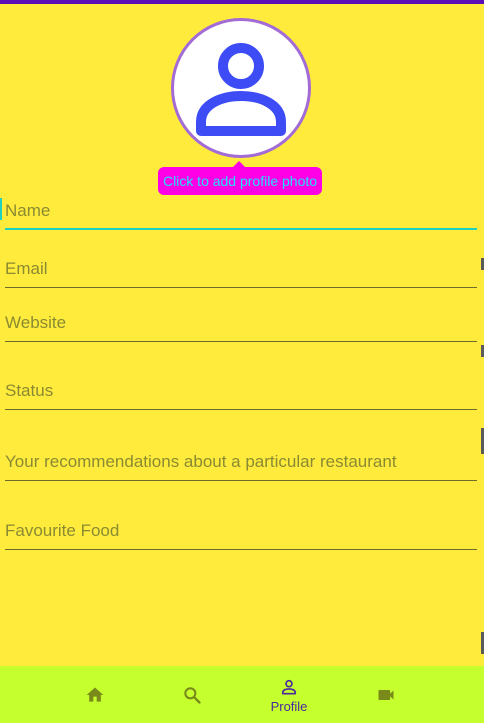 The image size is (484, 723). I want to click on website-field: Website, so click(241, 324).